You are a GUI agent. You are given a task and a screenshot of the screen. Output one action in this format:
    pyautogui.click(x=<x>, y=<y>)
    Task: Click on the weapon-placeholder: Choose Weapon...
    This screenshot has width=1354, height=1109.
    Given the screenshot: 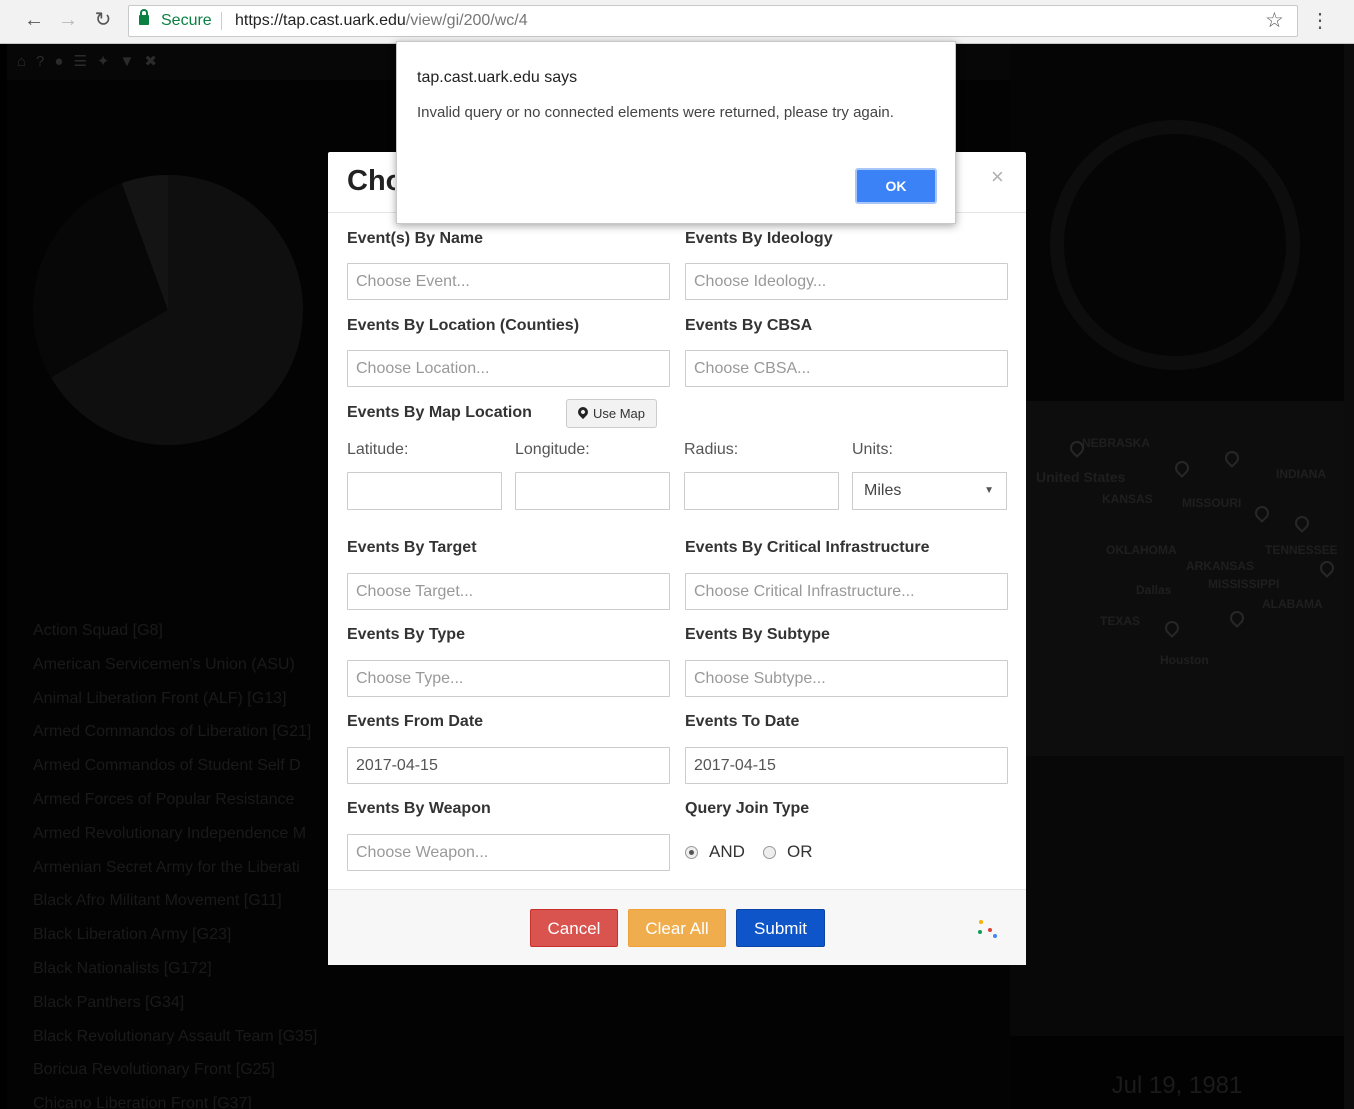 What is the action you would take?
    pyautogui.click(x=422, y=852)
    